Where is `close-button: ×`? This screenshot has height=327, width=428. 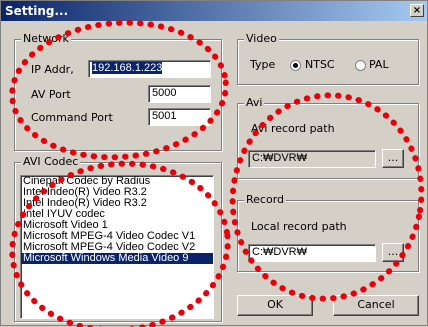 close-button: × is located at coordinates (417, 10).